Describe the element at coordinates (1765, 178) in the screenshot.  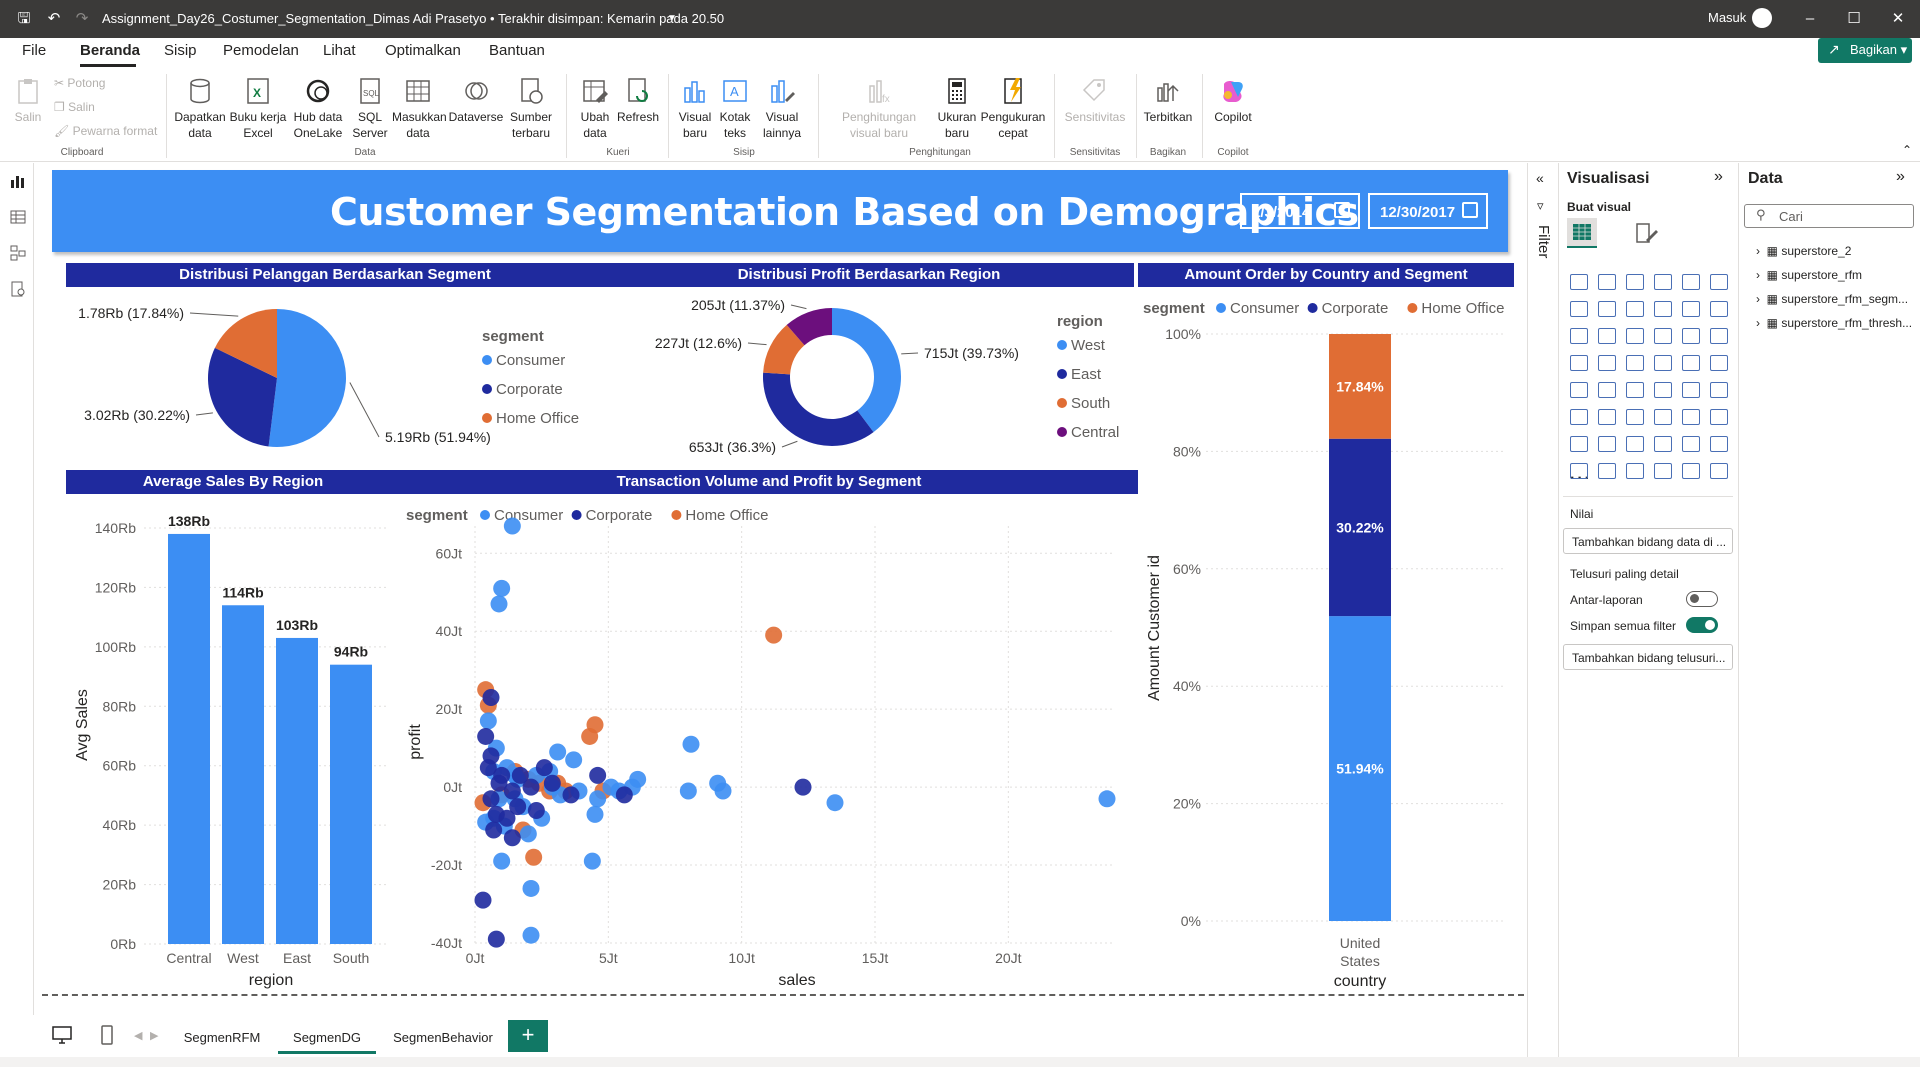
I see `data-pane-title: Data` at that location.